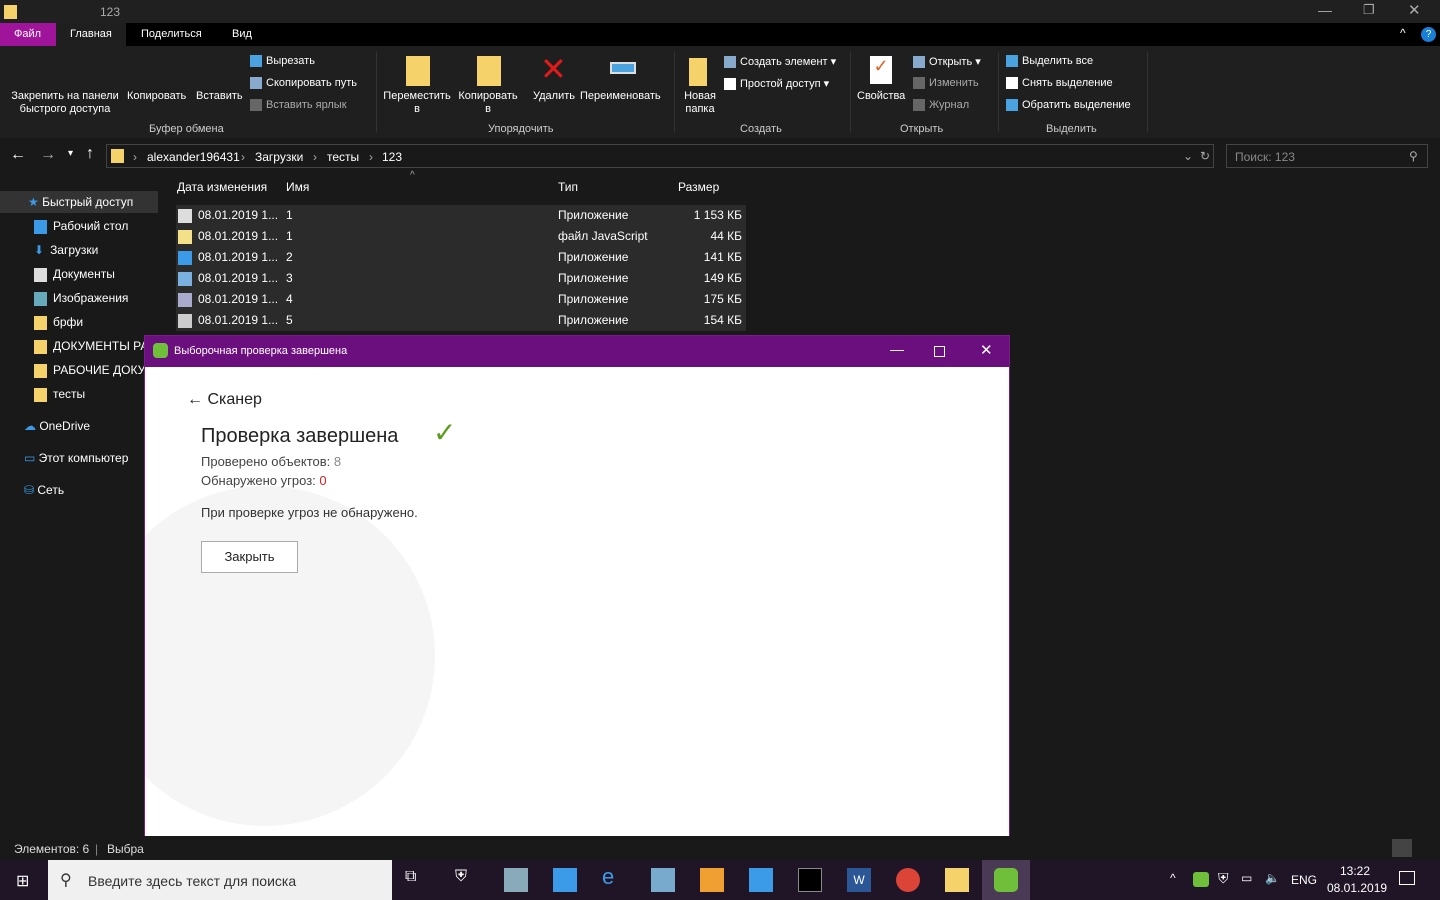  What do you see at coordinates (1173, 878) in the screenshot?
I see `tray-overflow-icon: ^` at bounding box center [1173, 878].